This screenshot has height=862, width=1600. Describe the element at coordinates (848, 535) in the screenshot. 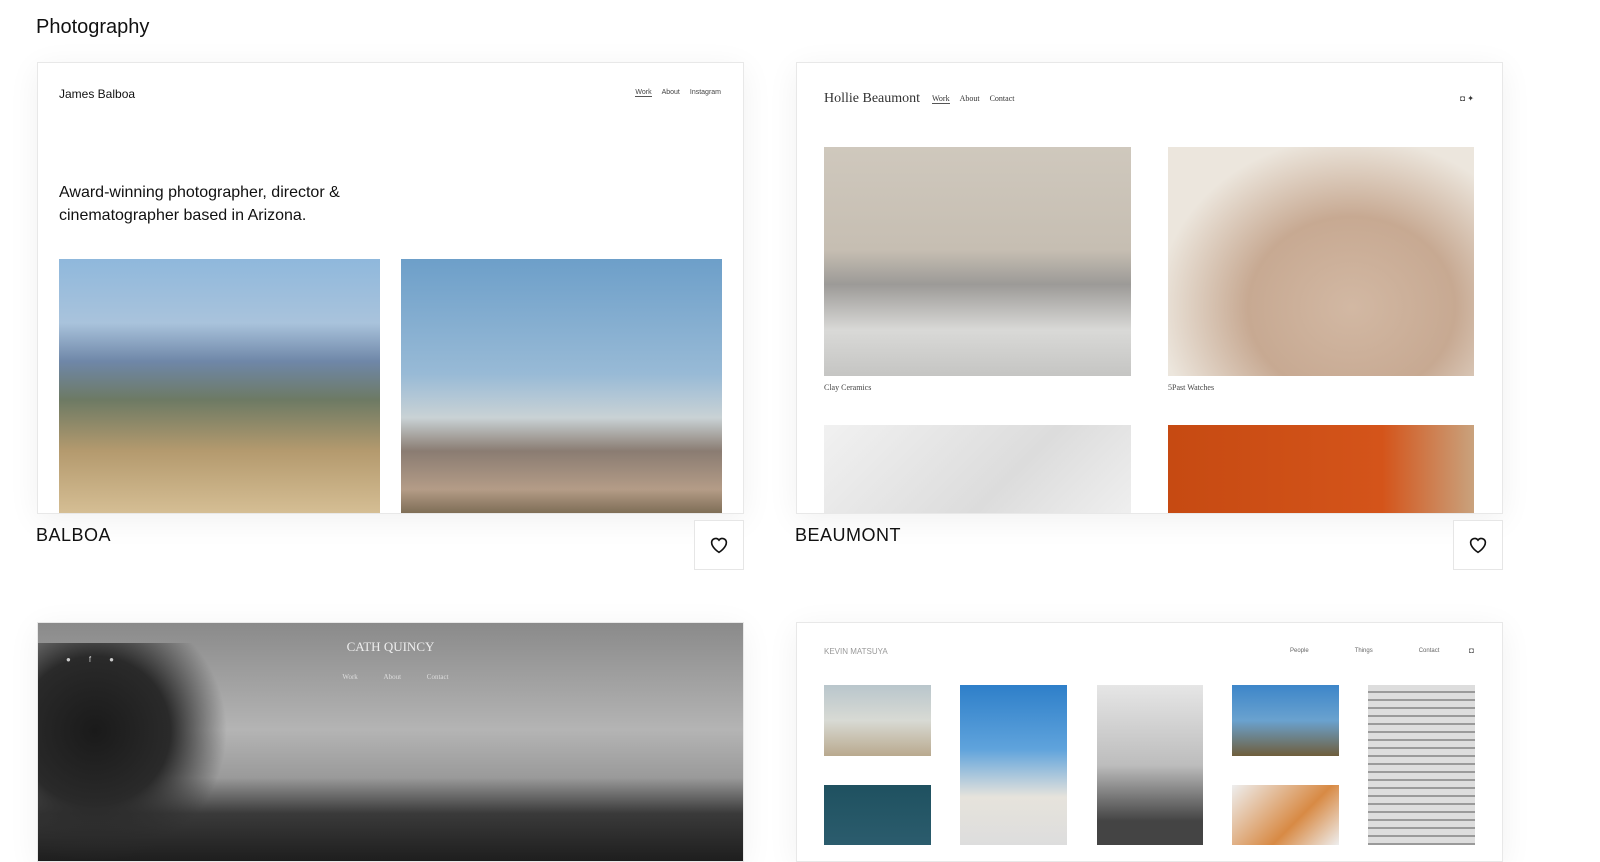

I see `template-name: BEAUMONT` at that location.